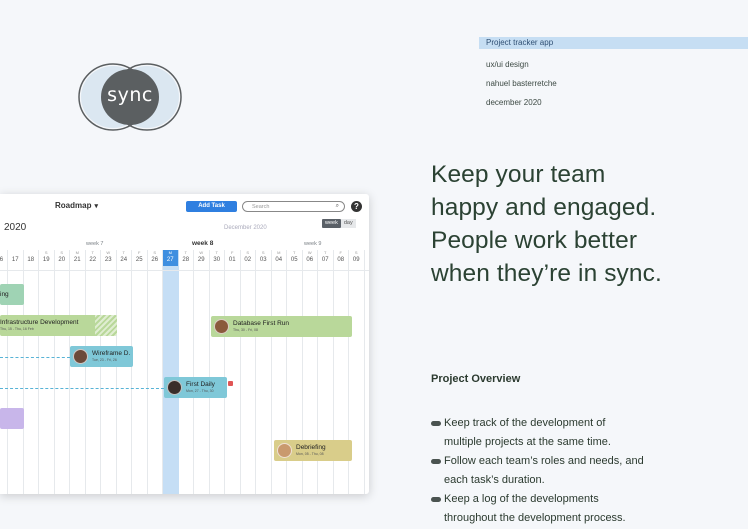 Image resolution: width=748 pixels, height=529 pixels. I want to click on task-bar: ing, so click(12, 294).